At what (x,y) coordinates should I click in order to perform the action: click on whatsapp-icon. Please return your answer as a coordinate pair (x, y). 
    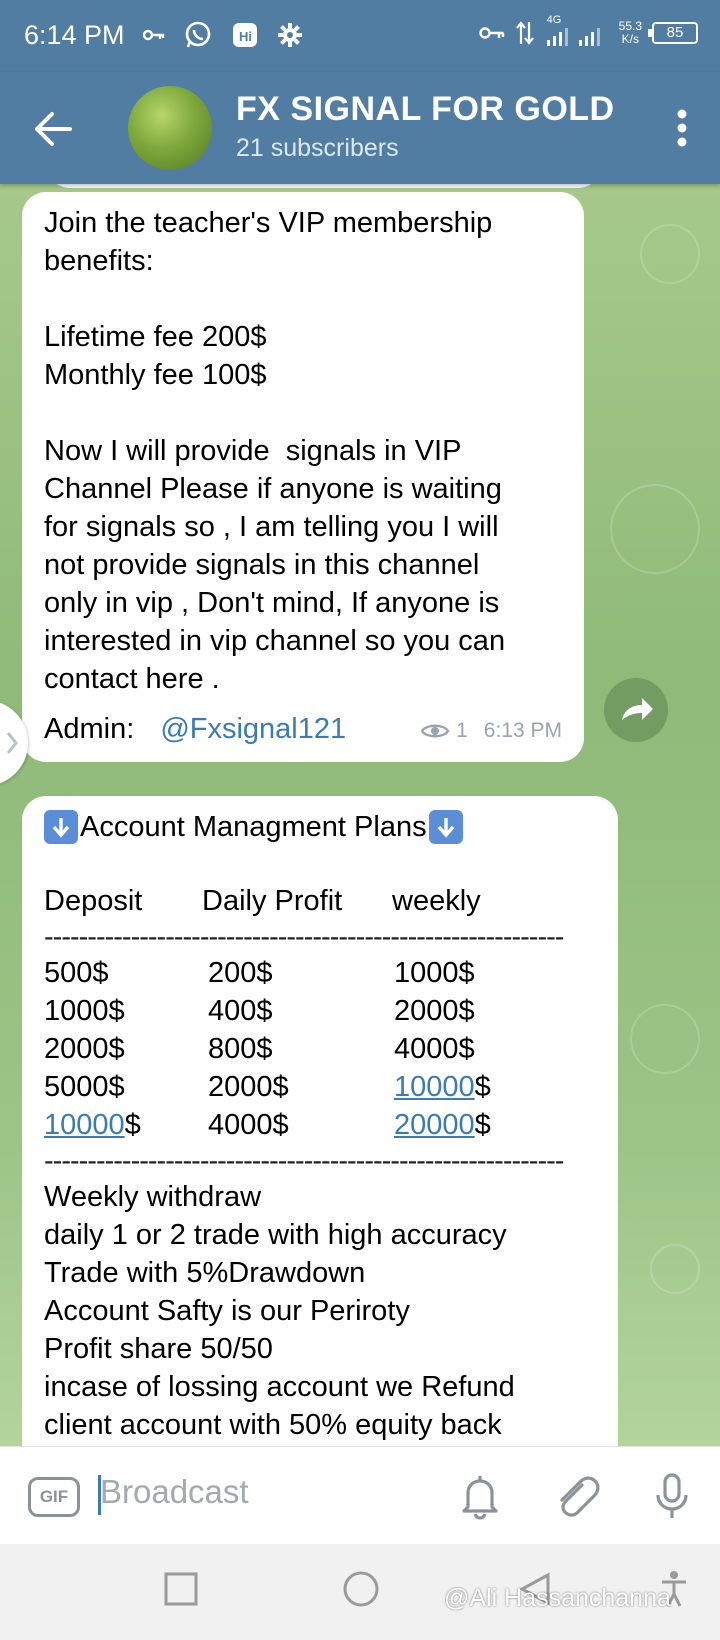
    Looking at the image, I should click on (198, 34).